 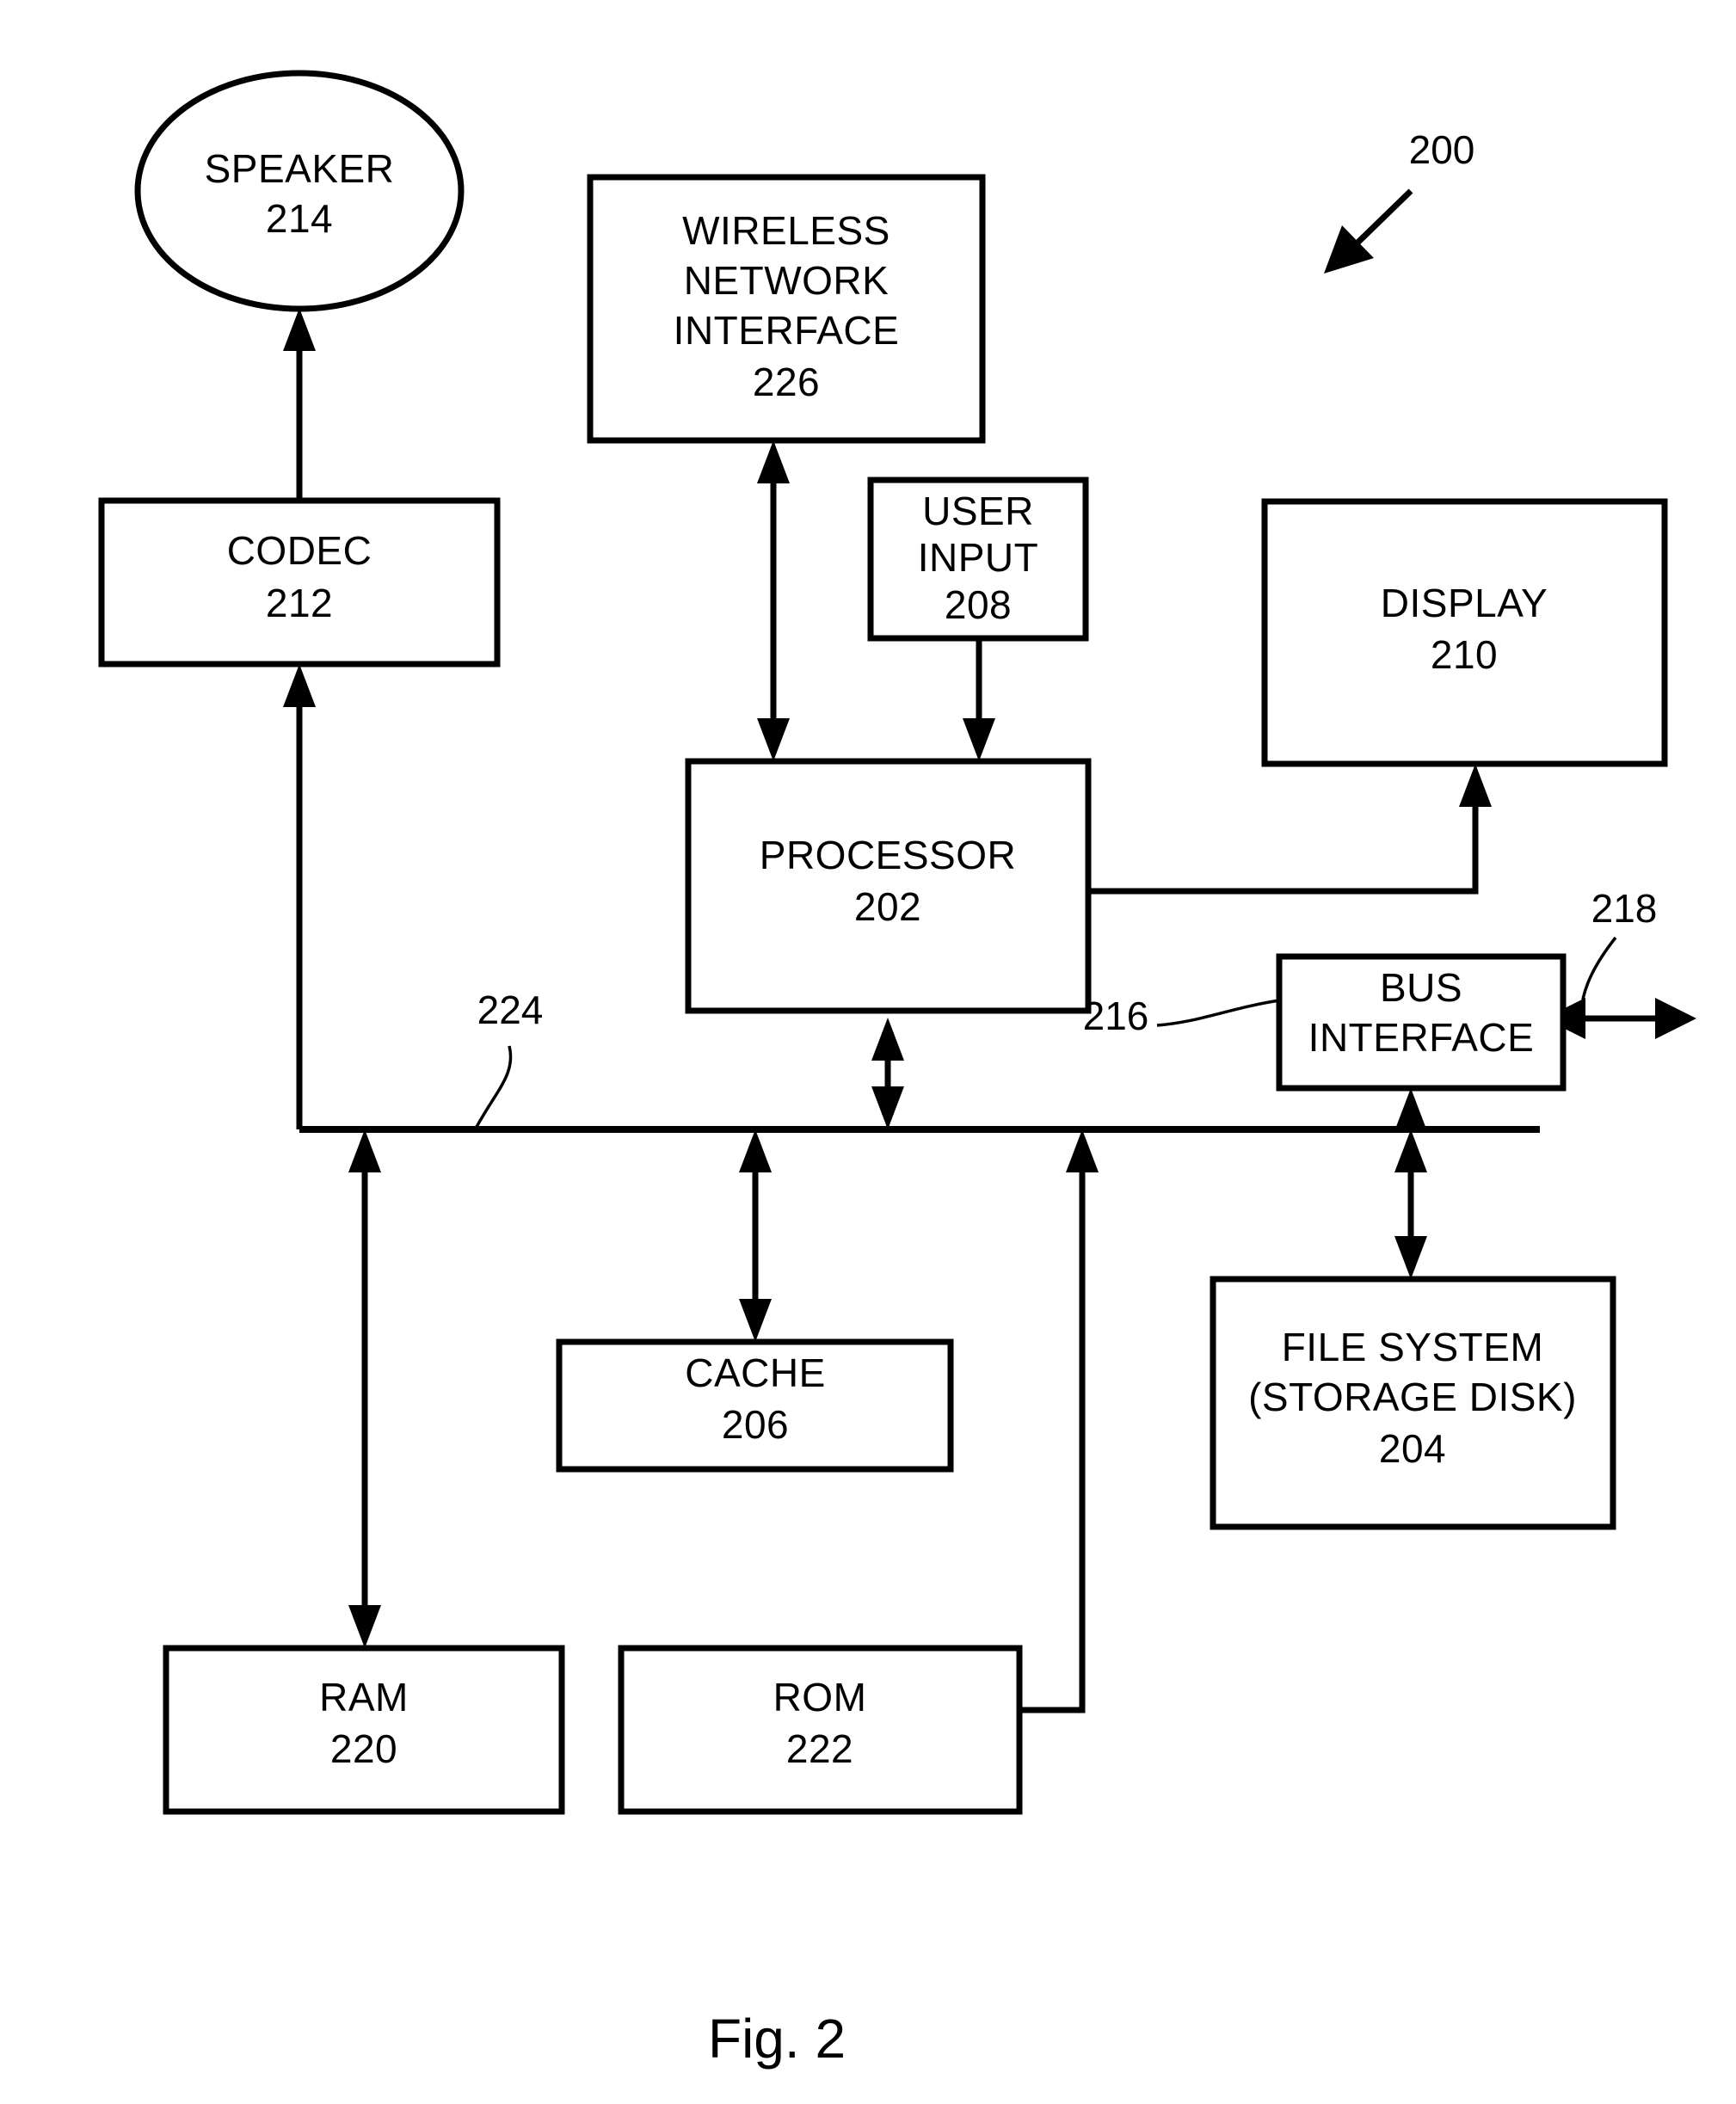 I want to click on codec-label-line1: CODEC, so click(x=299, y=550).